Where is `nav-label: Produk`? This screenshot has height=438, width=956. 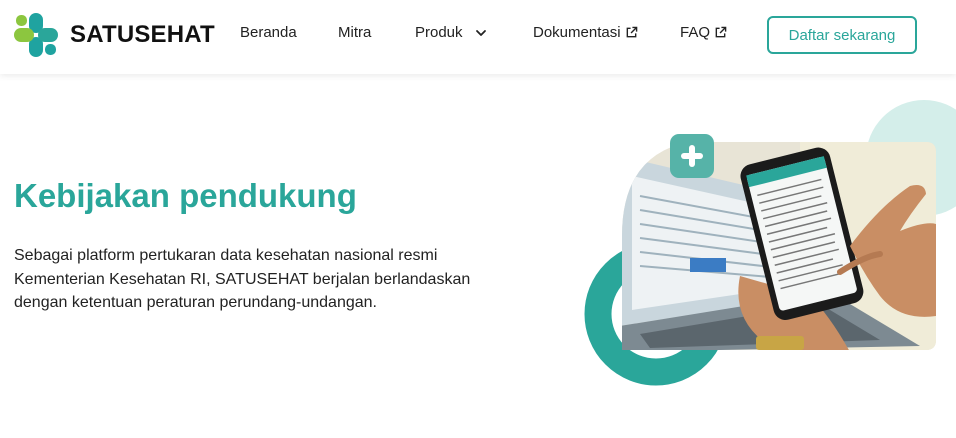
nav-label: Produk is located at coordinates (439, 32).